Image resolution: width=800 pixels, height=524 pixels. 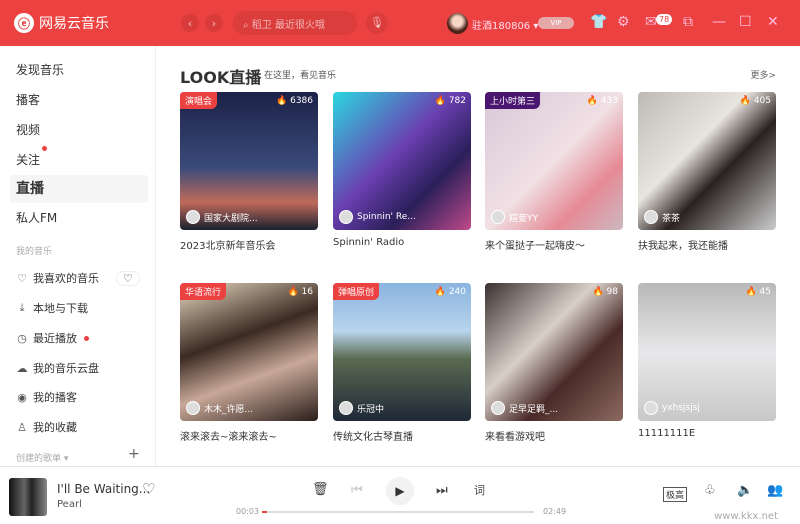 I want to click on volume-icon: 🔈, so click(x=745, y=490).